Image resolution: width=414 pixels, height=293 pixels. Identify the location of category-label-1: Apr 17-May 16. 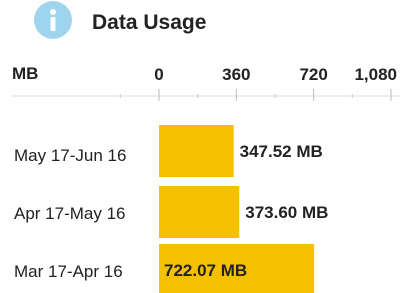
(70, 213).